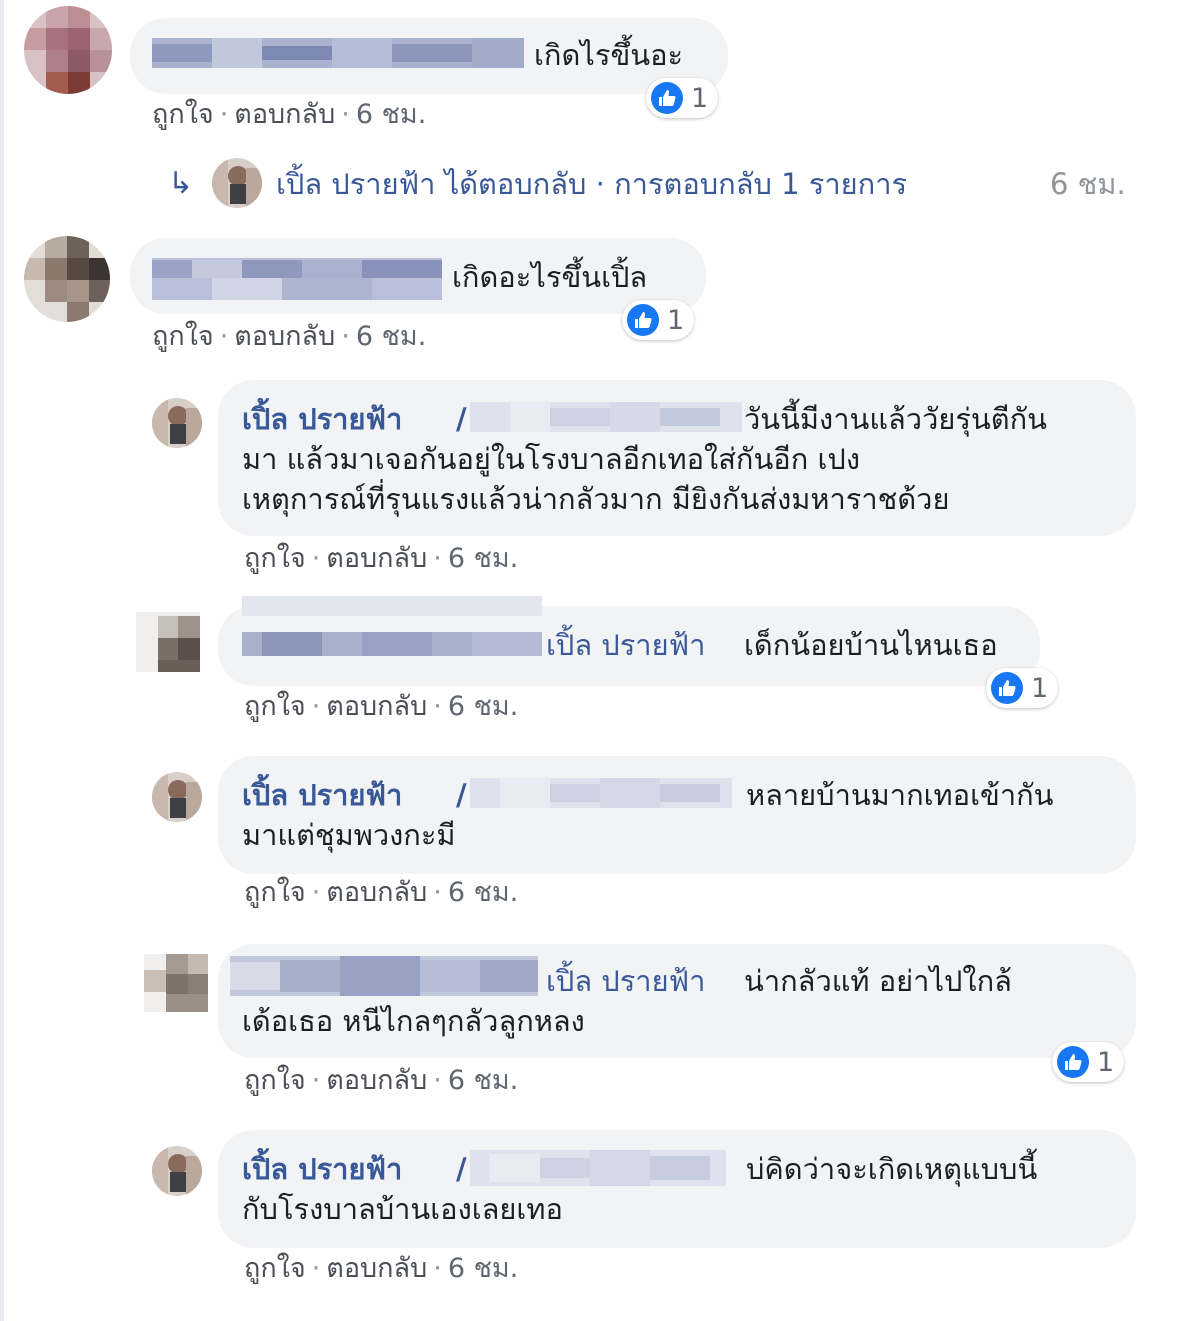 Image resolution: width=1200 pixels, height=1321 pixels. I want to click on reply-text-line: หลายบ้านมากเทอเข้ากัน, so click(900, 795).